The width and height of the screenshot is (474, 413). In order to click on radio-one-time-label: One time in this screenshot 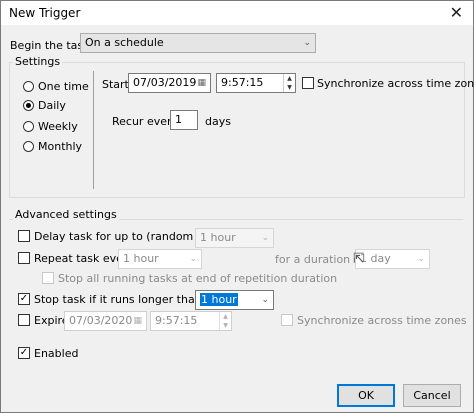, I will do `click(63, 86)`.